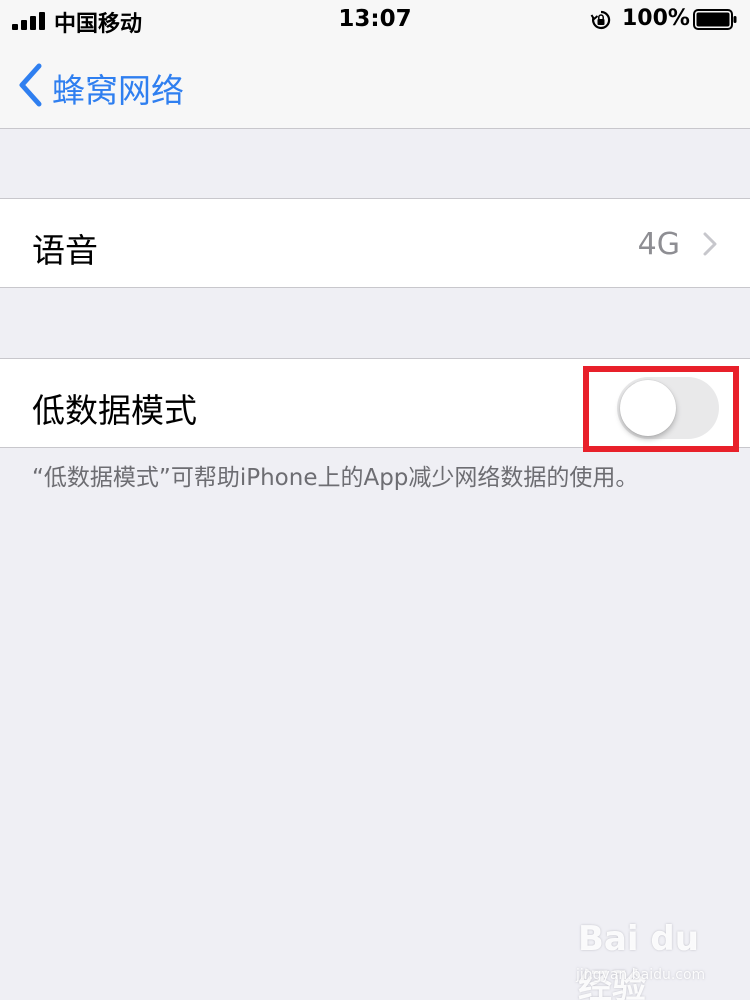 This screenshot has height=1000, width=750. What do you see at coordinates (641, 975) in the screenshot?
I see `watermark-url: jingyan.baidu.com` at bounding box center [641, 975].